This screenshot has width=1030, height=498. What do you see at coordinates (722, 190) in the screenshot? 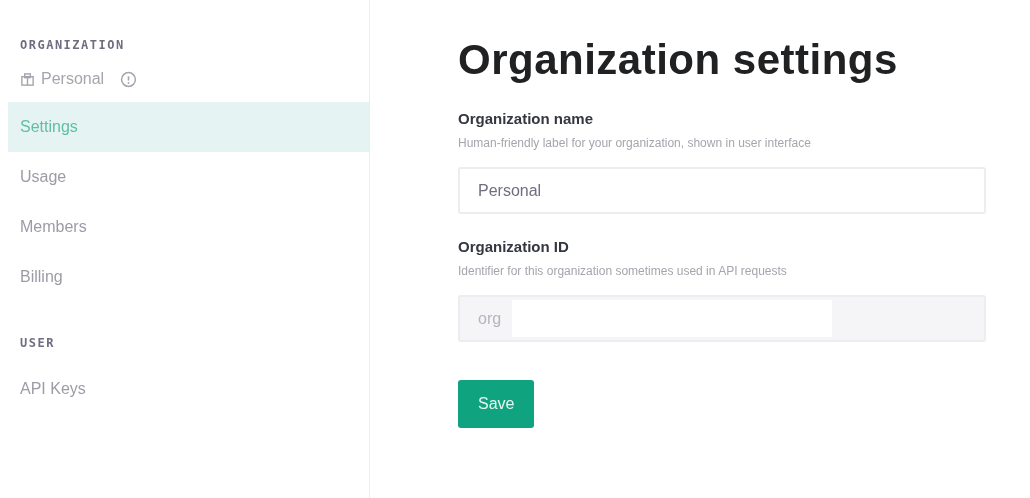
I see `input-field: Personal` at bounding box center [722, 190].